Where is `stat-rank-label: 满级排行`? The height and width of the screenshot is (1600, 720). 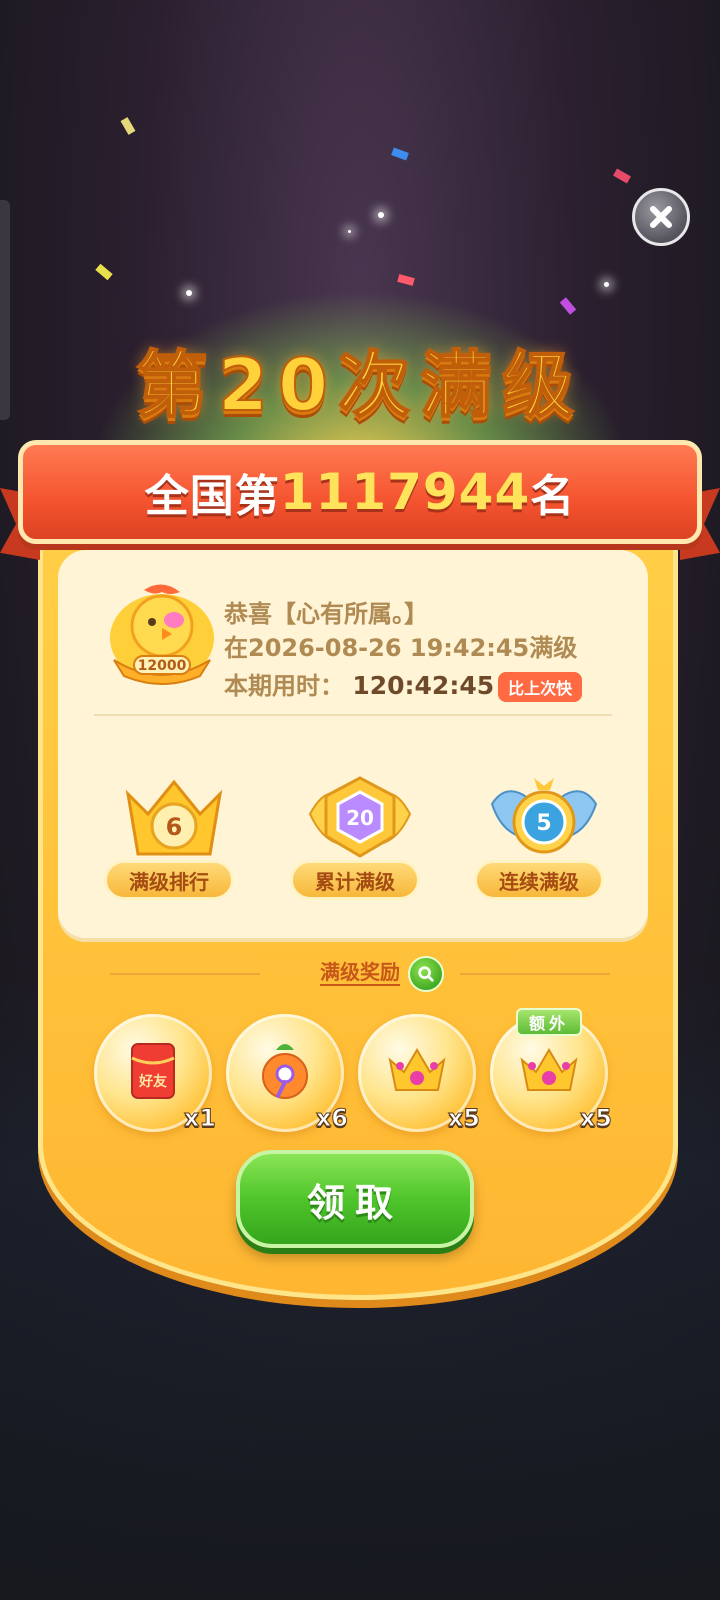 stat-rank-label: 满级排行 is located at coordinates (169, 880).